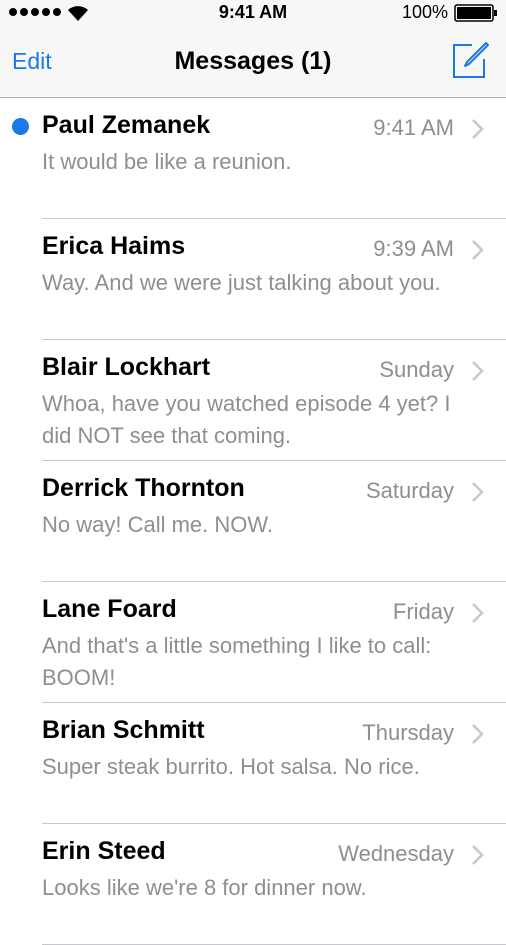 The image size is (506, 945). What do you see at coordinates (416, 369) in the screenshot?
I see `message-time: Sunday` at bounding box center [416, 369].